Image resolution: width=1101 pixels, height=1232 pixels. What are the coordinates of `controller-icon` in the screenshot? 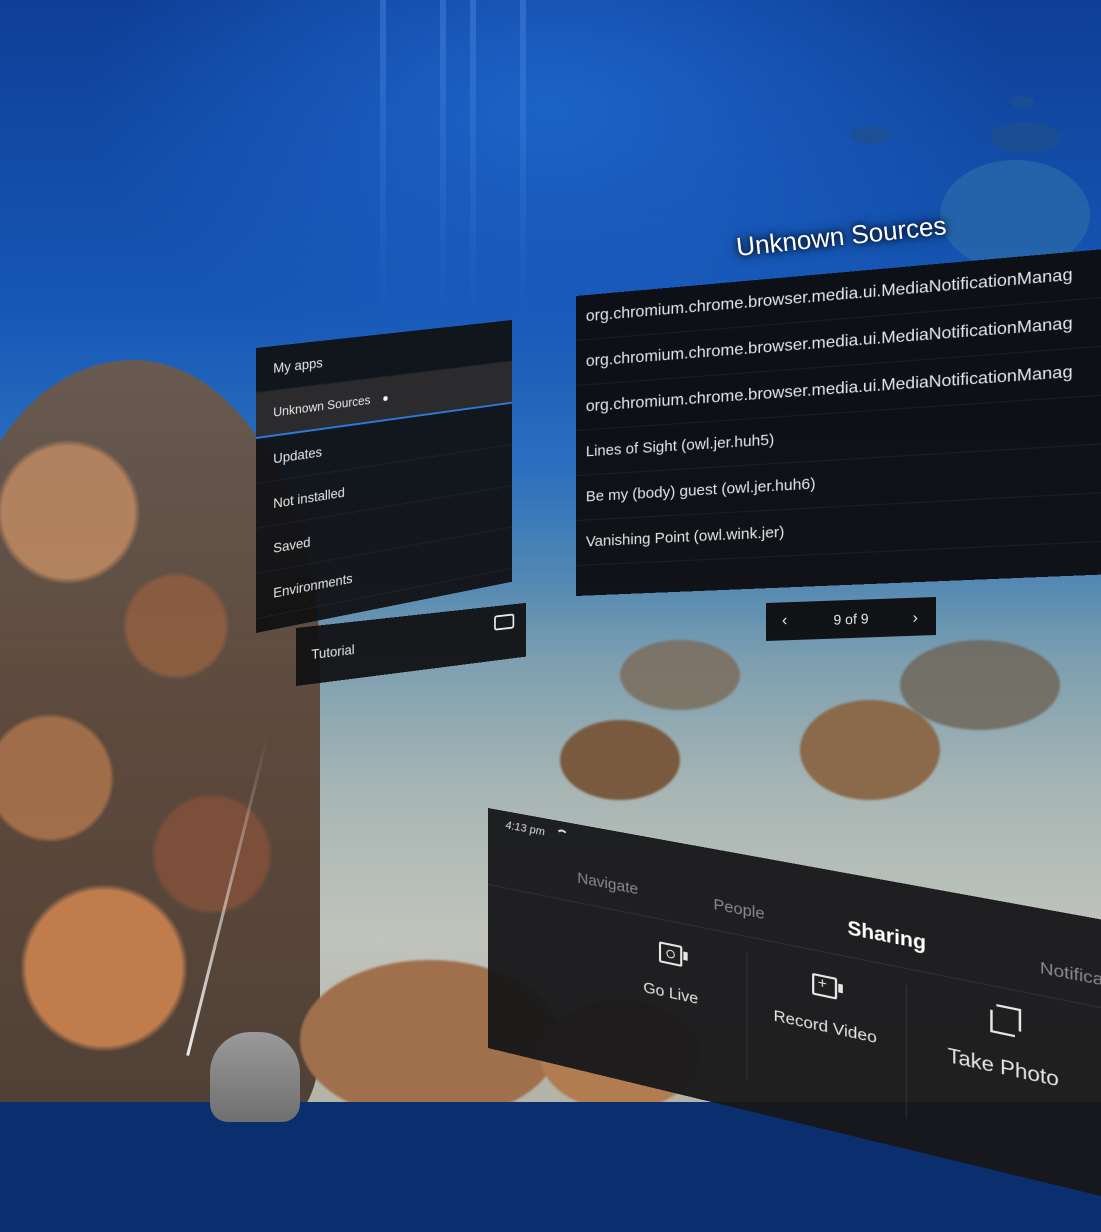 It's located at (504, 622).